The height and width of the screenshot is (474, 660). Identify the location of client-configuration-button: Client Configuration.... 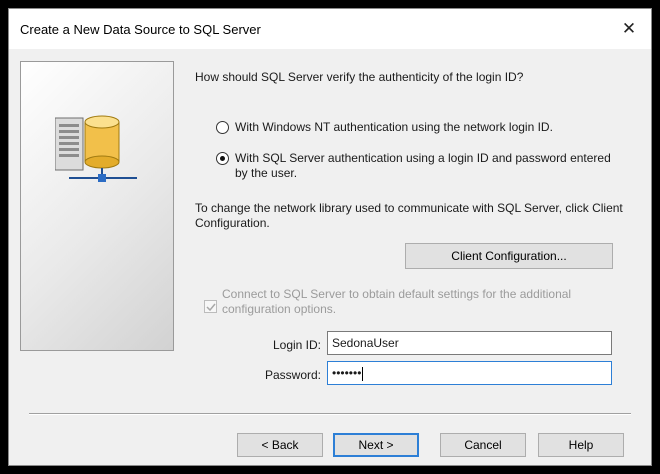
(509, 256).